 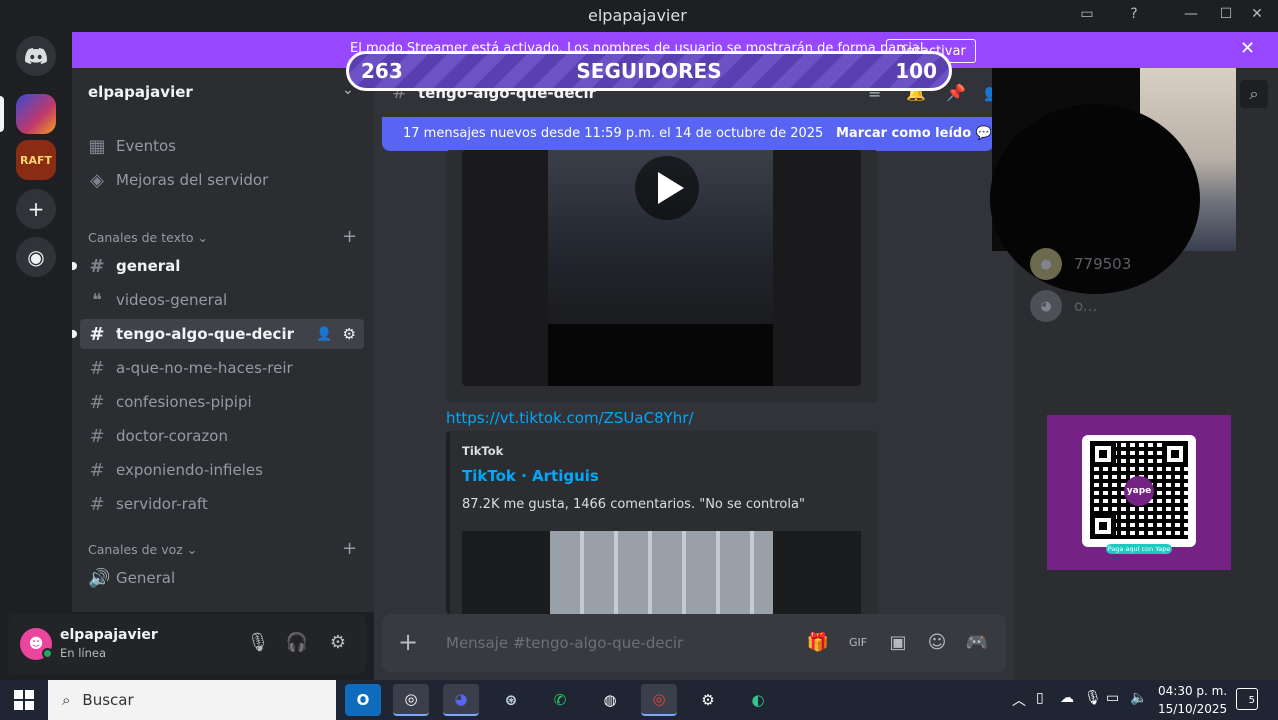 I want to click on category-voice-channels: Canales de voz ⌄, so click(x=142, y=549).